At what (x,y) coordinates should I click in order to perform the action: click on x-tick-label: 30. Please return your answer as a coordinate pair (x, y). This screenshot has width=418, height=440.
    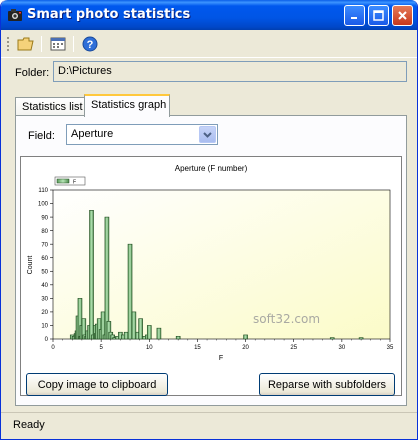
    Looking at the image, I should click on (342, 348).